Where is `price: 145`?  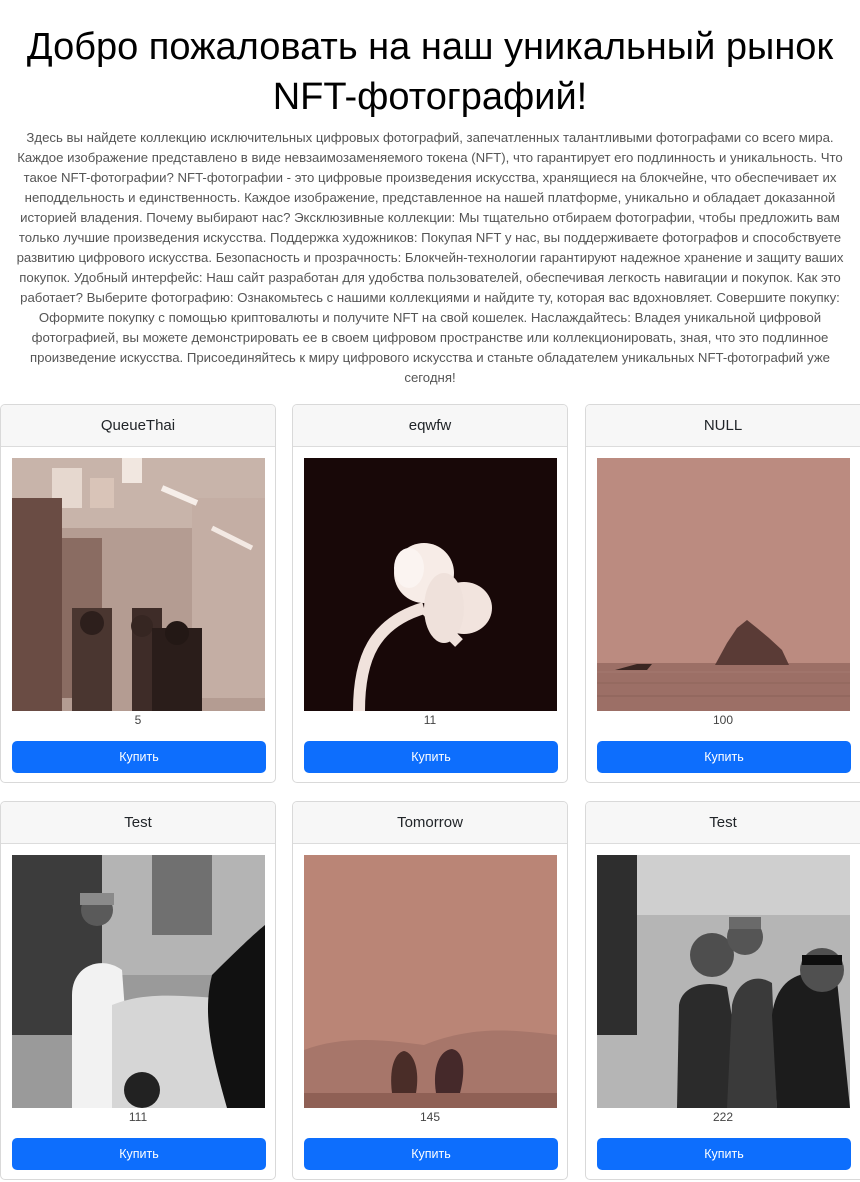
price: 145 is located at coordinates (430, 1117).